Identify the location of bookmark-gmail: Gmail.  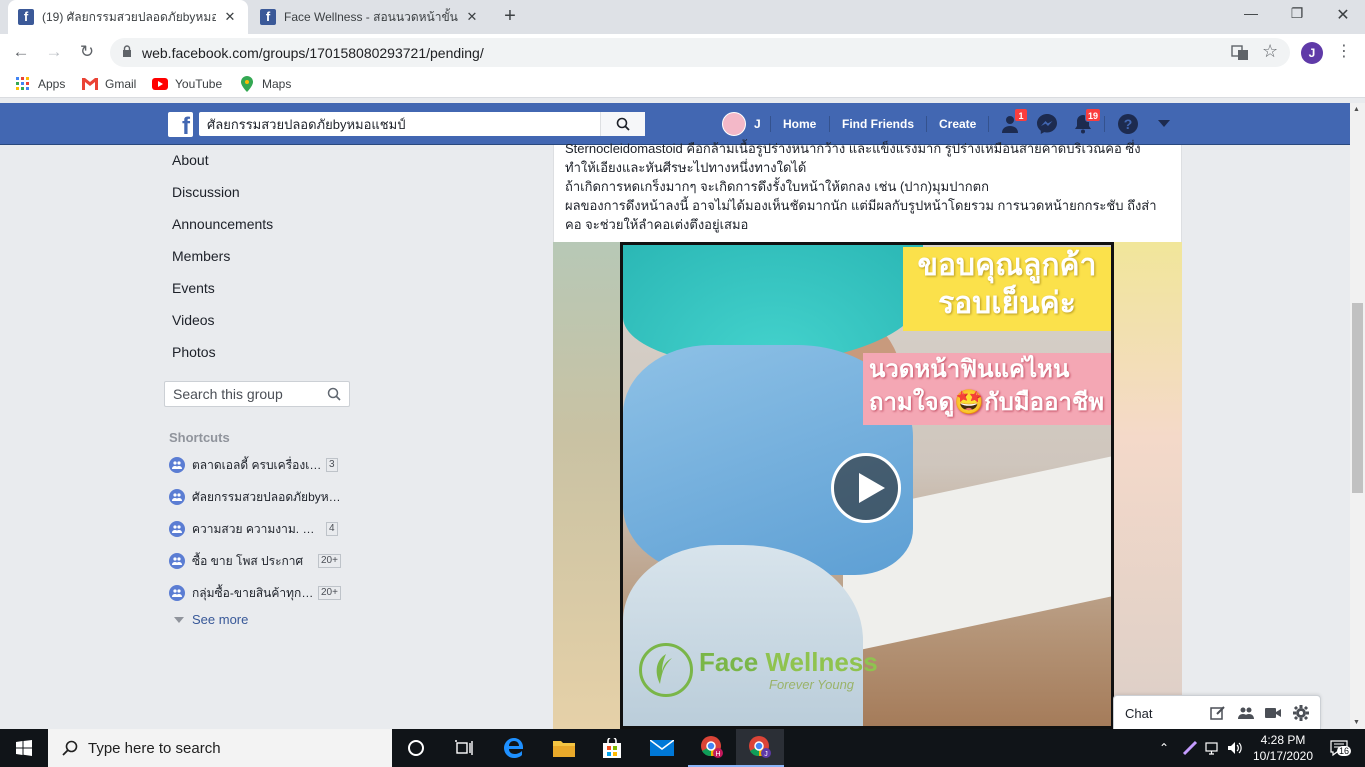
(109, 84).